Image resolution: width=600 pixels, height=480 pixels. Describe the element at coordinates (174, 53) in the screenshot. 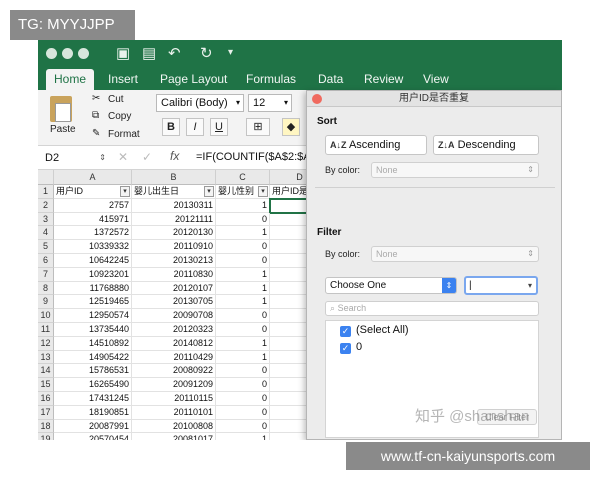

I see `undo-icon: ↶` at that location.